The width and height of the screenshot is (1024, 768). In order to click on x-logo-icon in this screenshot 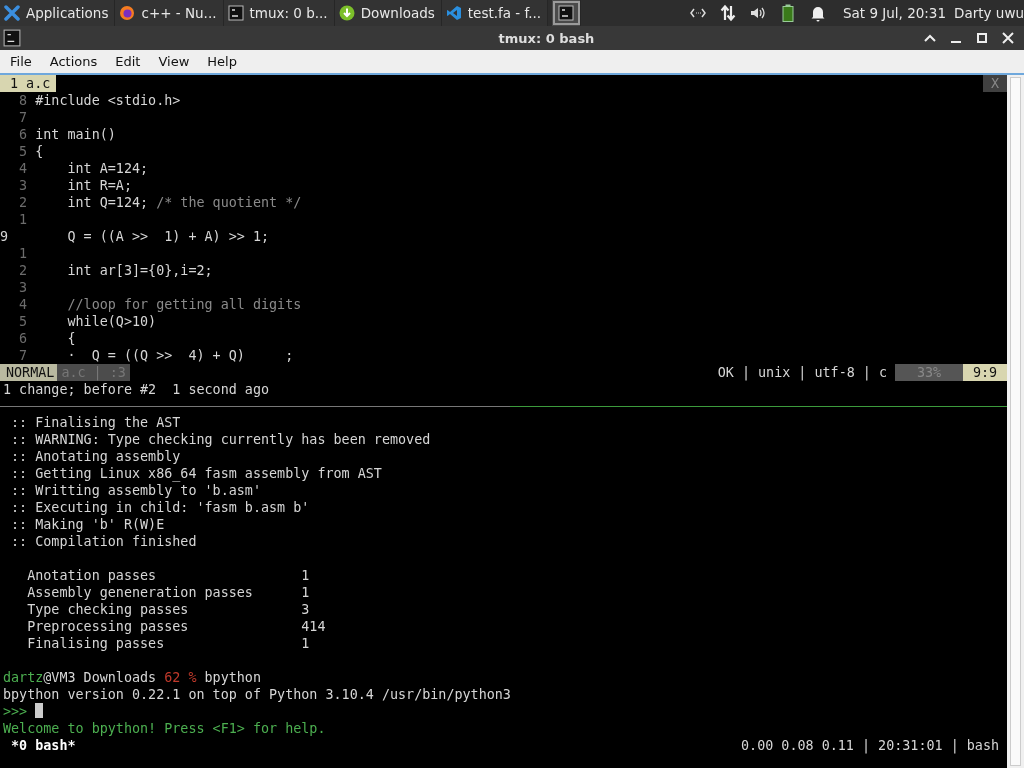, I will do `click(12, 13)`.